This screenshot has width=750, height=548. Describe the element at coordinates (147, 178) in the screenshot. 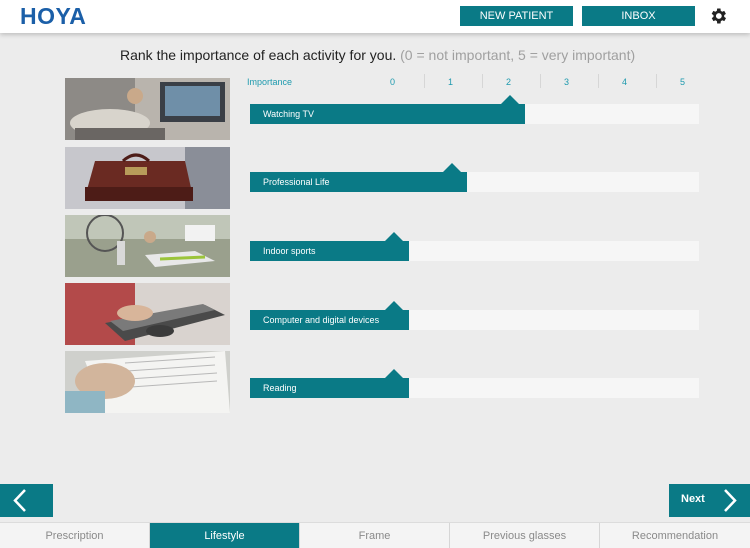

I see `briefcase-photo` at that location.